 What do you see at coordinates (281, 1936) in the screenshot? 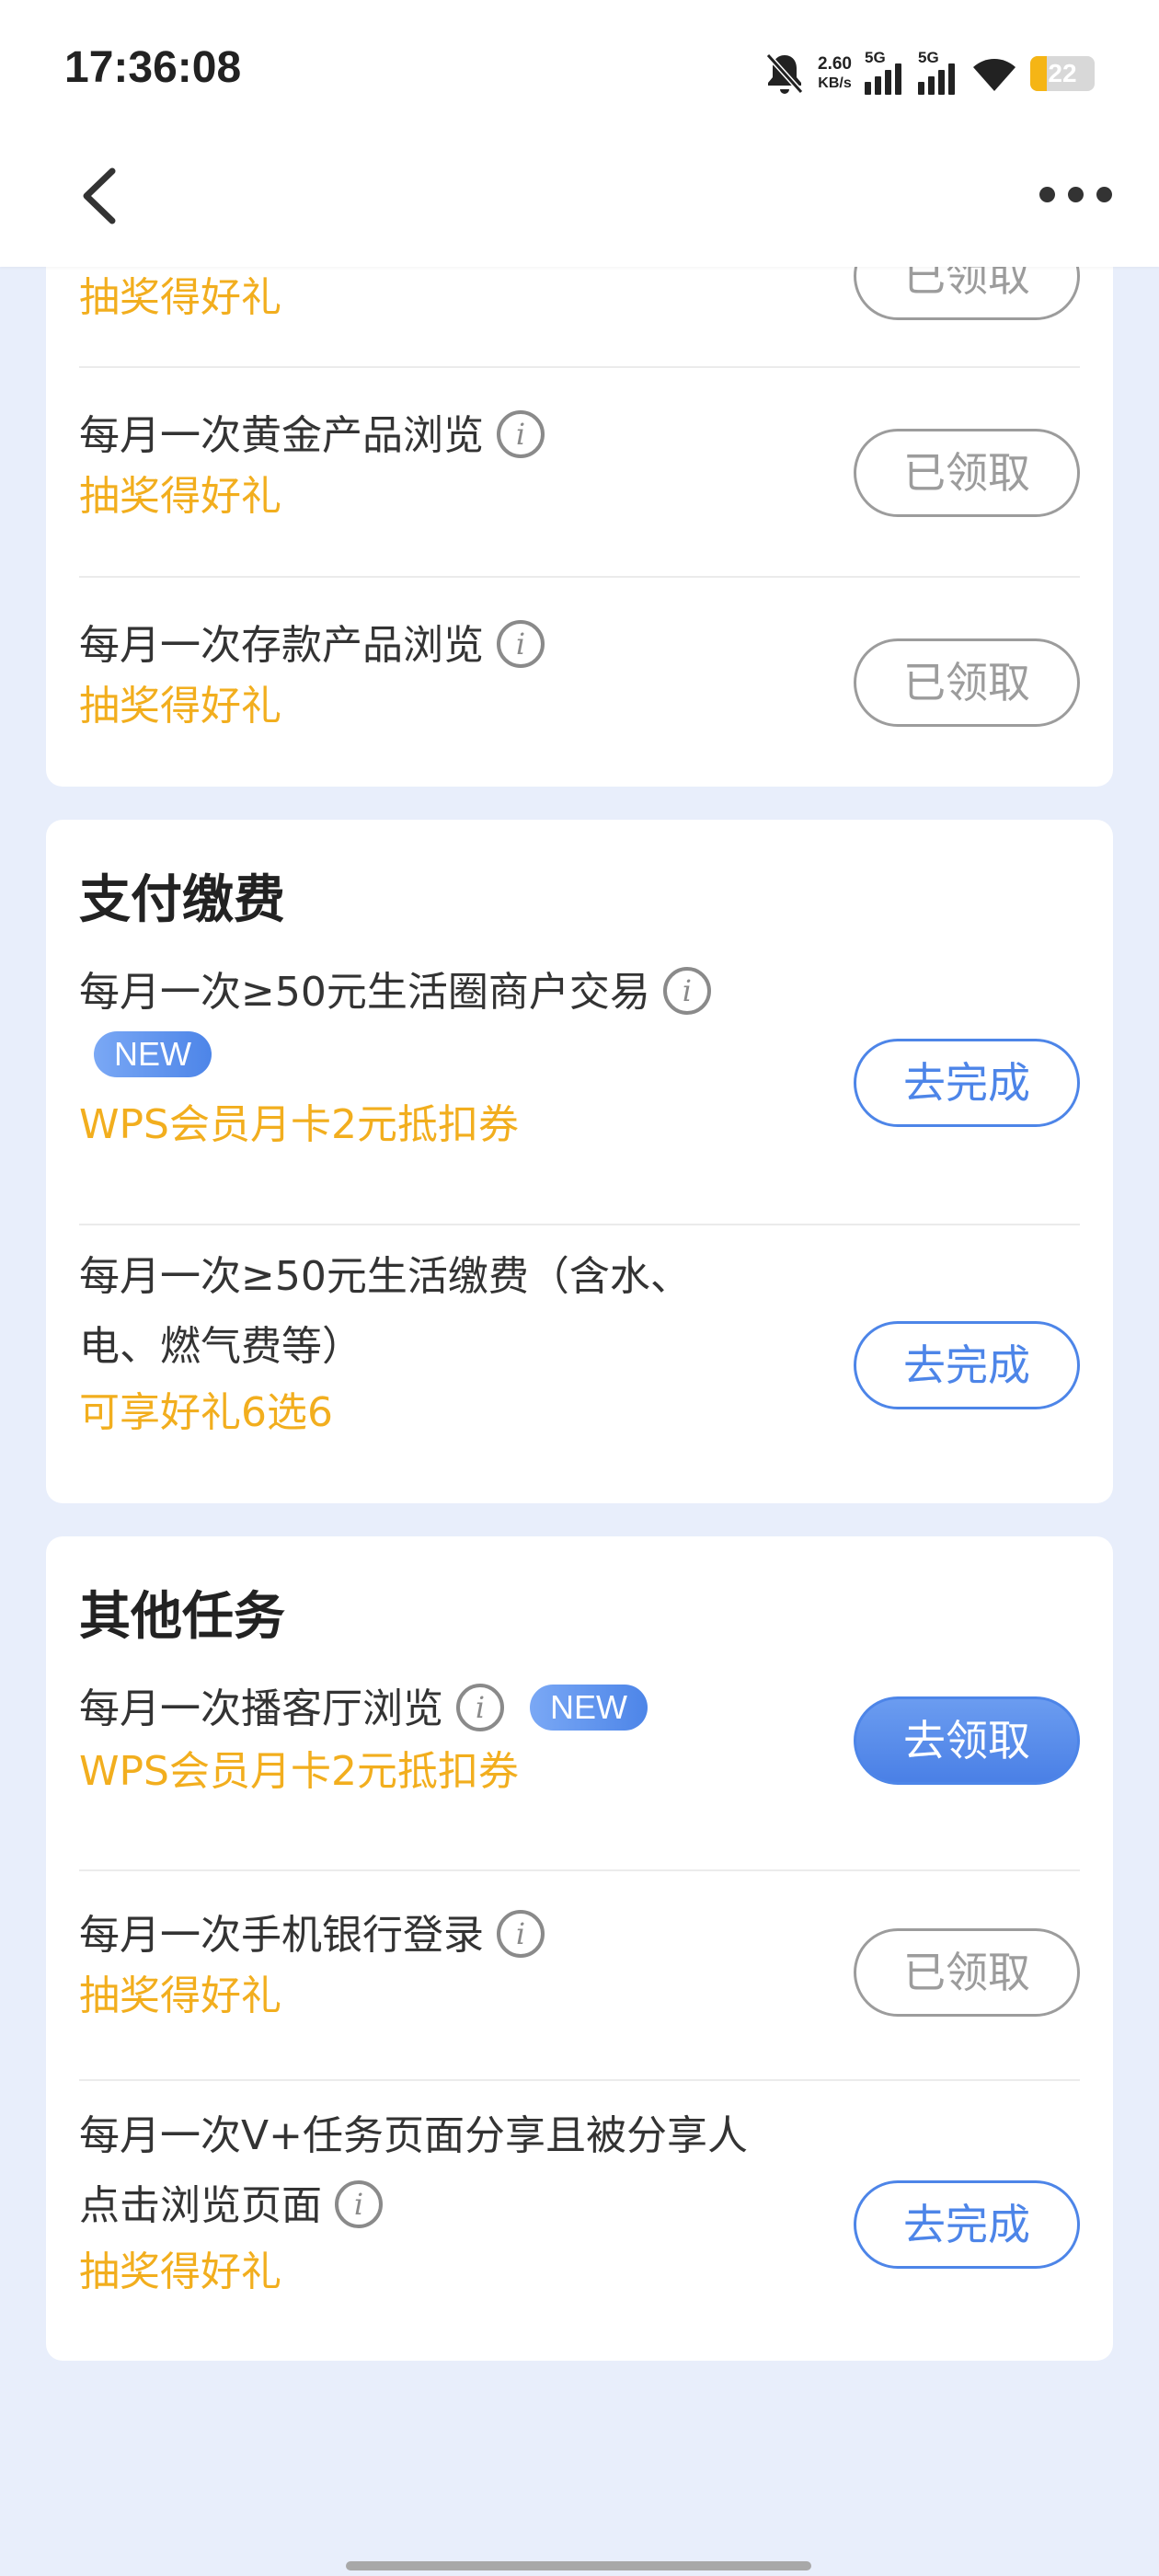
I see `task-name-text: 每月一次手机银行登录` at bounding box center [281, 1936].